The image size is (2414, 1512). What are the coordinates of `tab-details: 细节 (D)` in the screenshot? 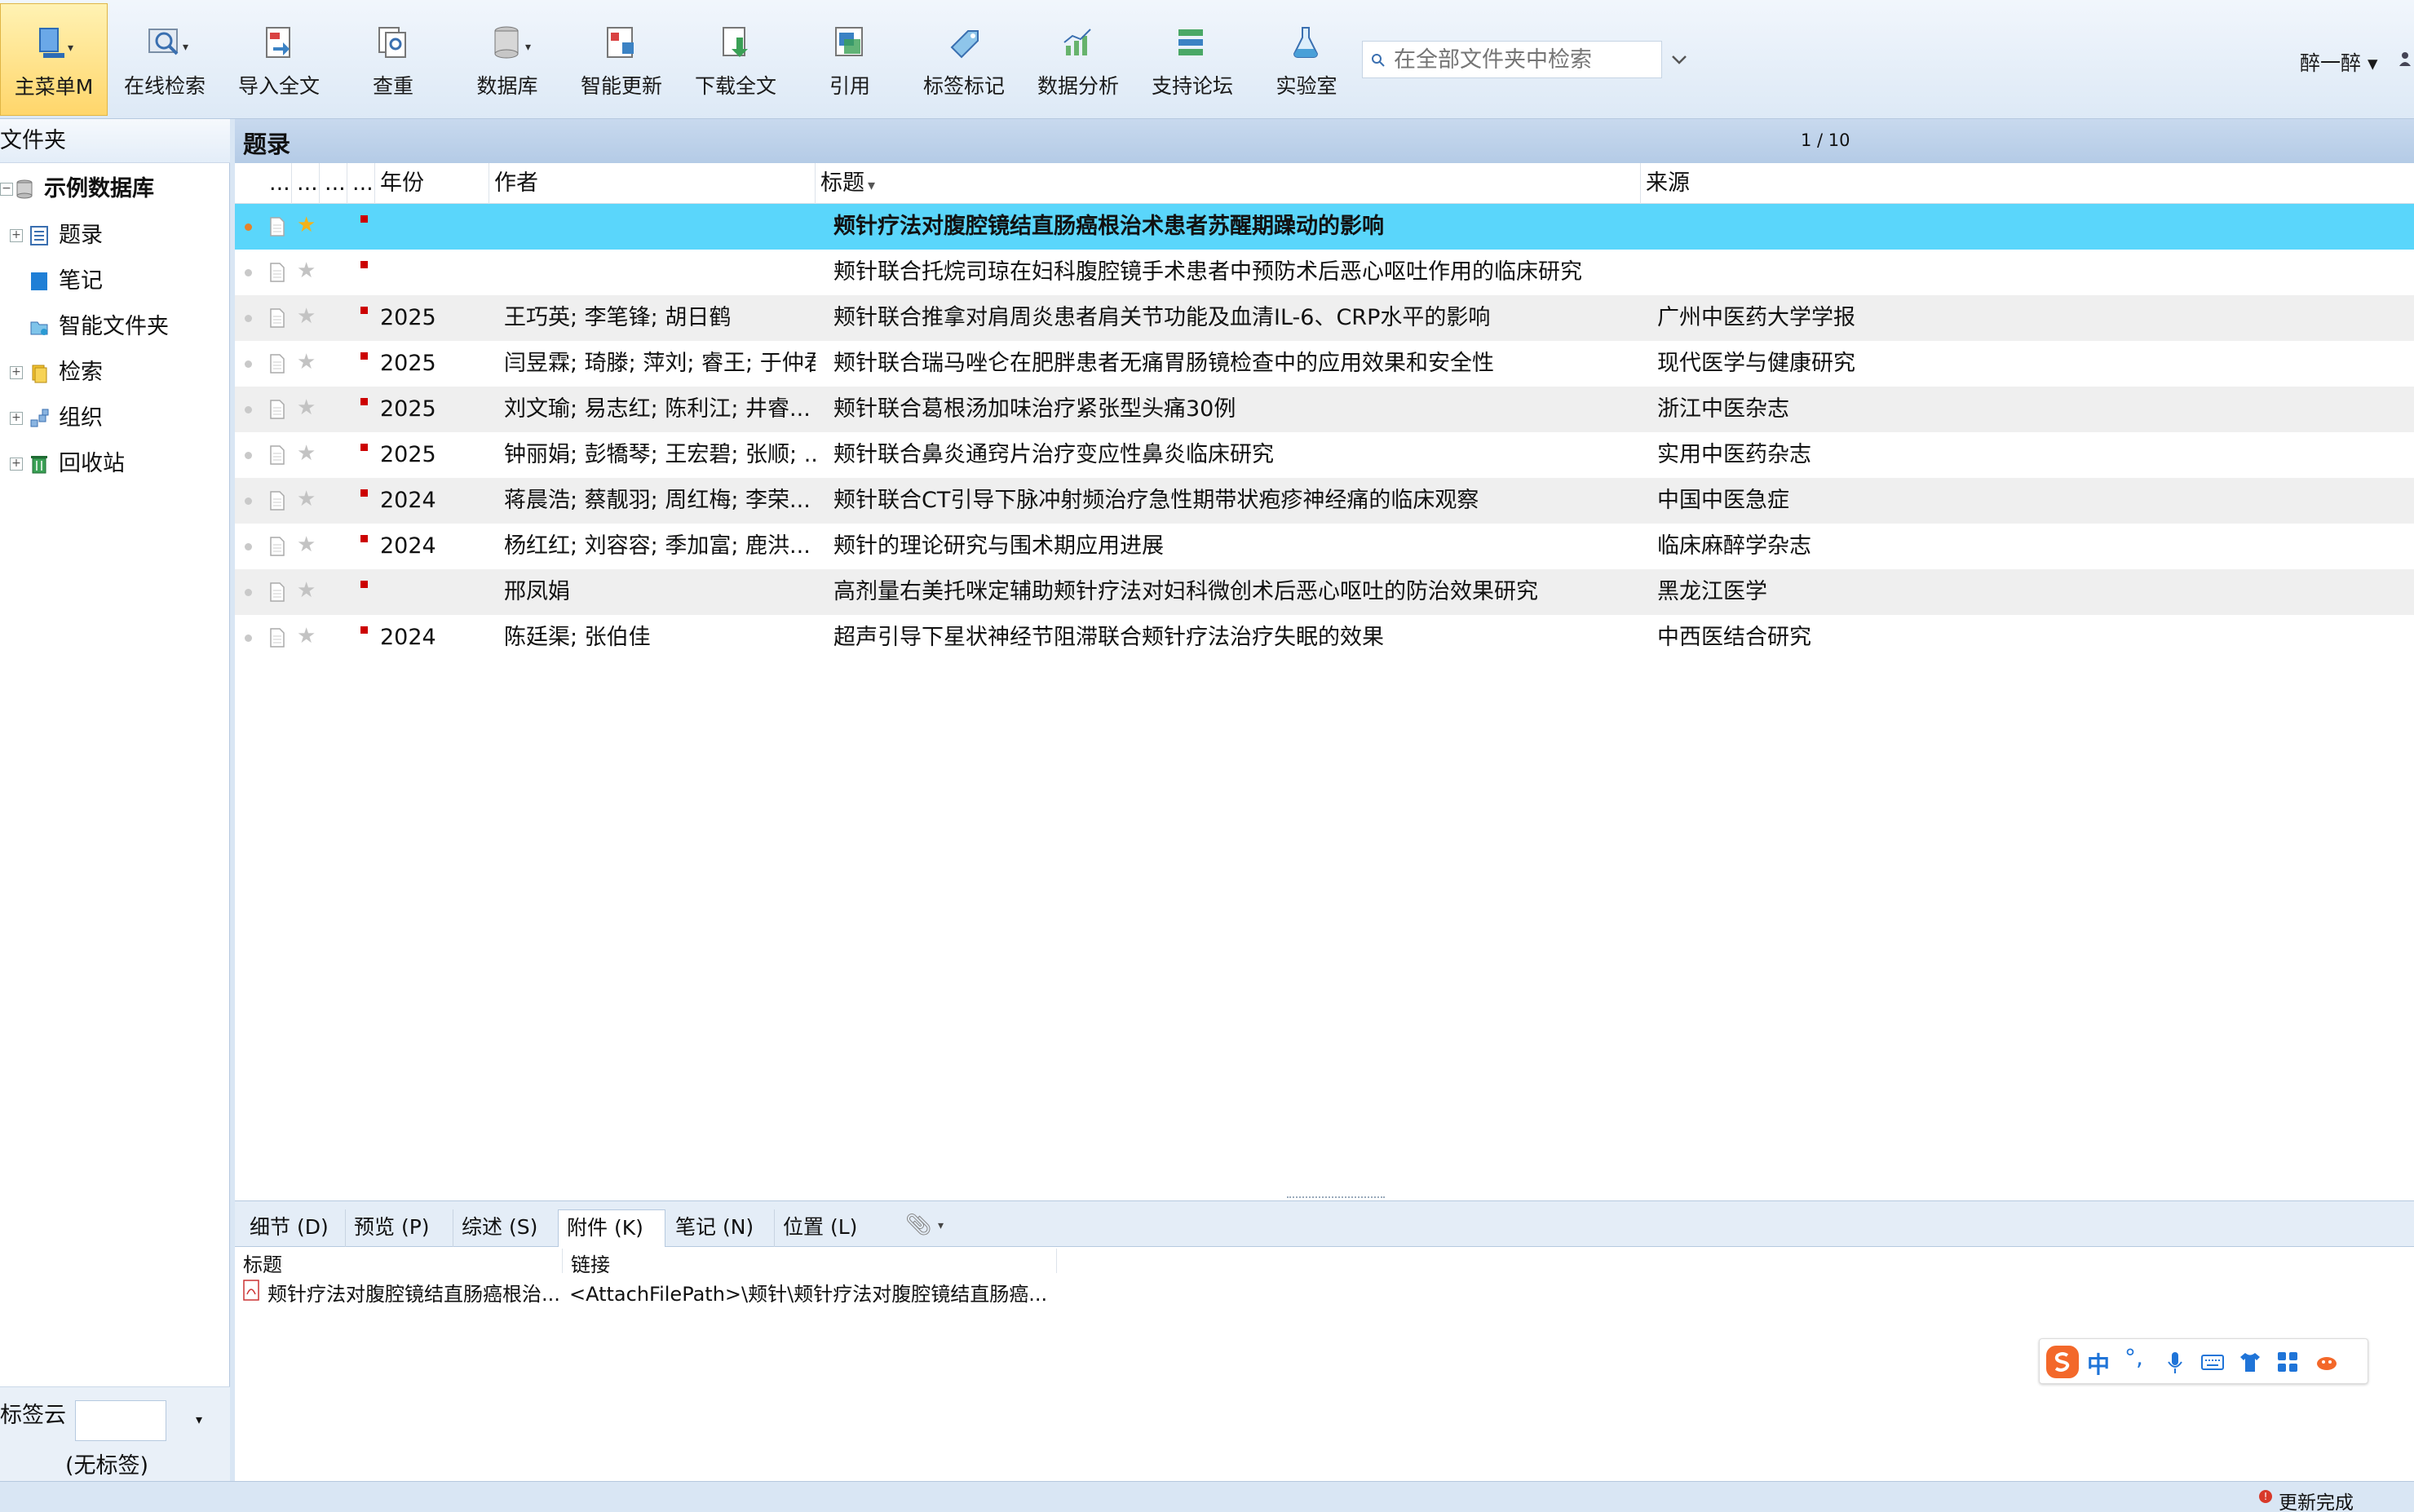 It's located at (293, 1228).